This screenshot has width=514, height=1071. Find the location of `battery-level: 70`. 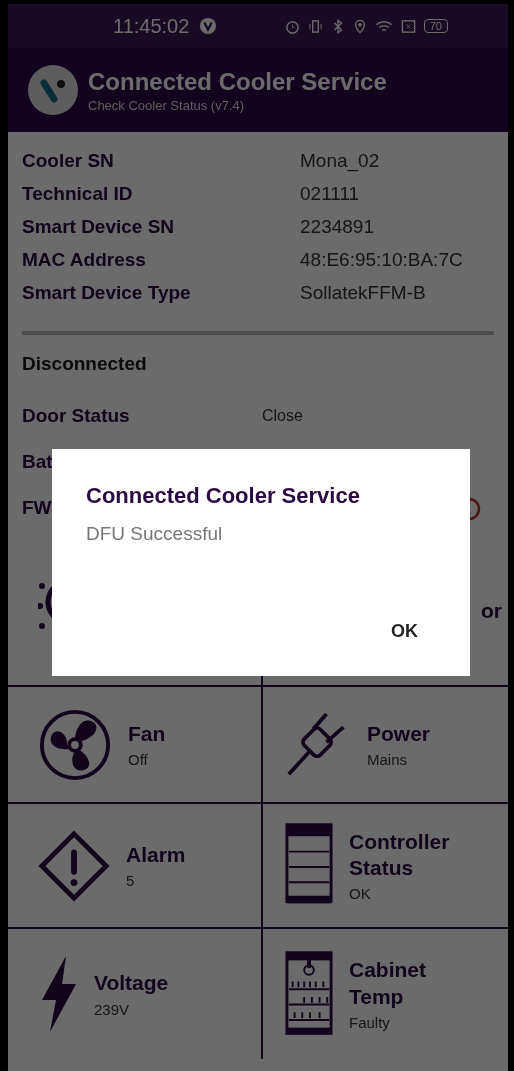

battery-level: 70 is located at coordinates (435, 26).